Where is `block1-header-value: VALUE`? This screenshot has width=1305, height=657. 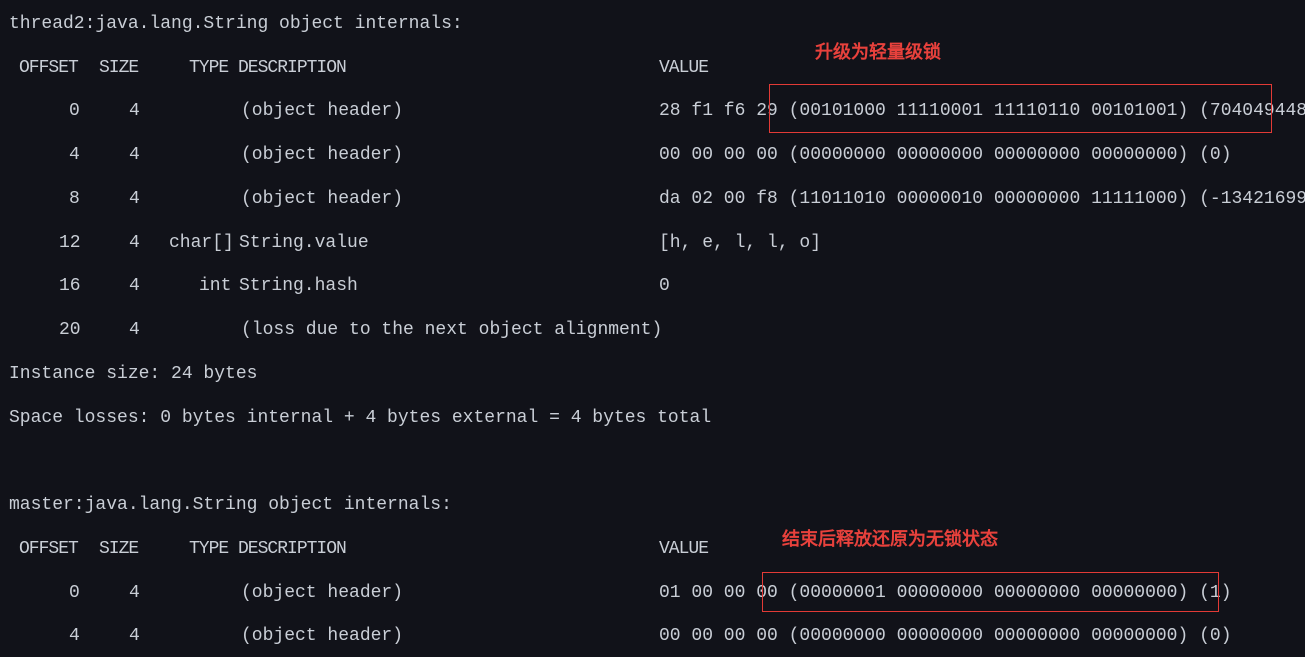
block1-header-value: VALUE is located at coordinates (684, 68).